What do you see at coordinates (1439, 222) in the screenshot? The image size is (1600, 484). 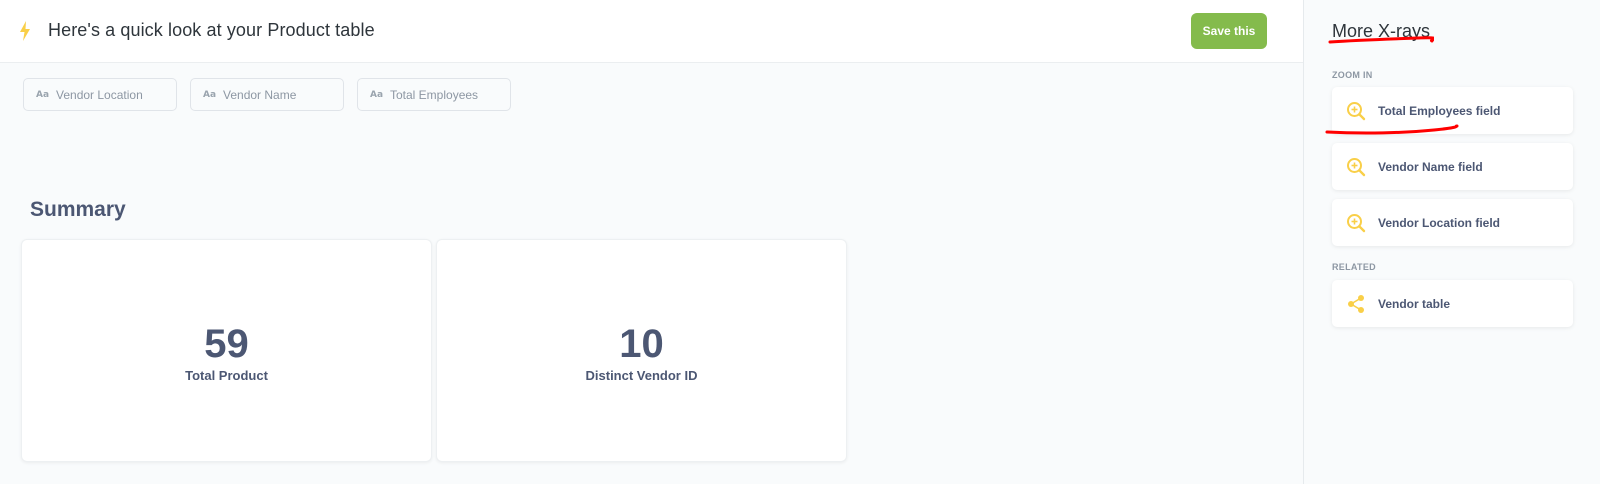 I see `xray-card-label: Vendor Location field` at bounding box center [1439, 222].